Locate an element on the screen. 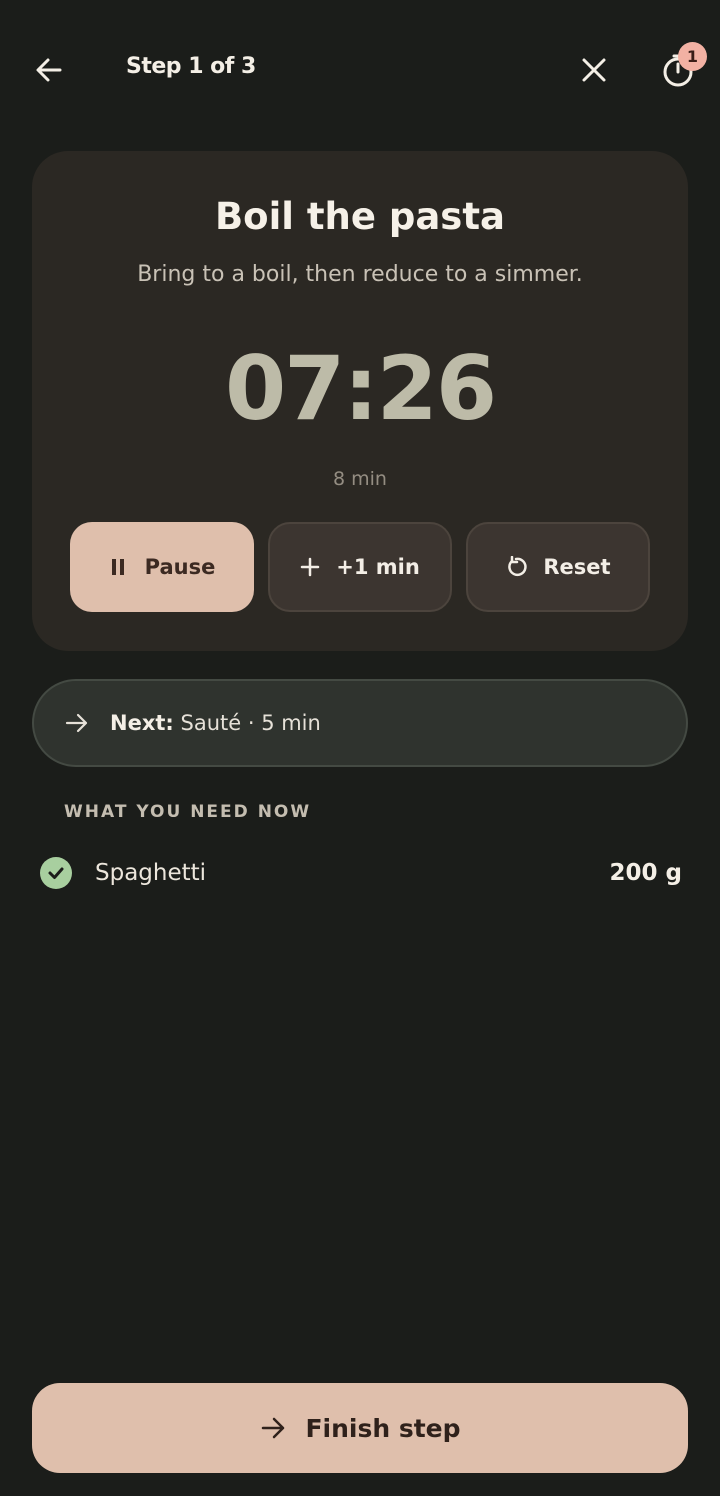 The height and width of the screenshot is (1496, 720). next-step-pill: Next: Sauté · 5 min is located at coordinates (360, 723).